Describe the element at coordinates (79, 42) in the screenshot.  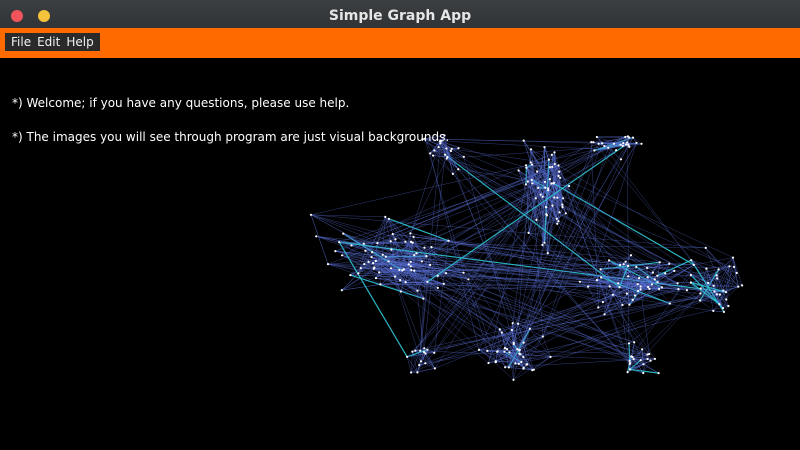
I see `menu-help: Help` at that location.